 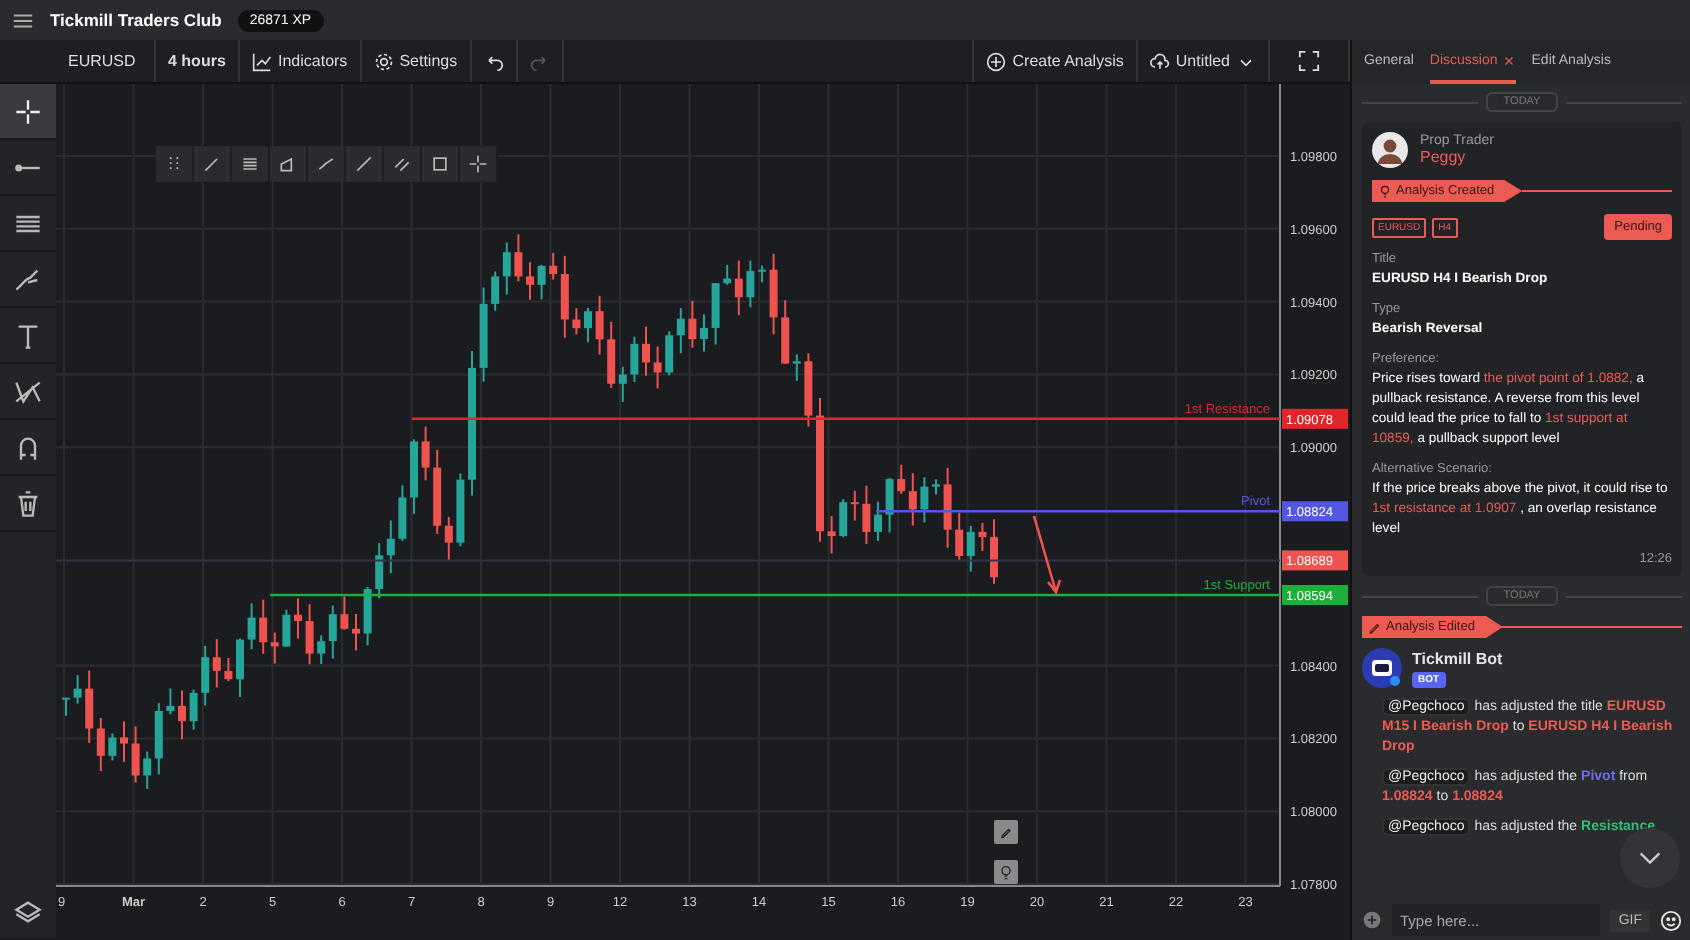 I want to click on layout-dropdown: Untitled, so click(x=1203, y=61).